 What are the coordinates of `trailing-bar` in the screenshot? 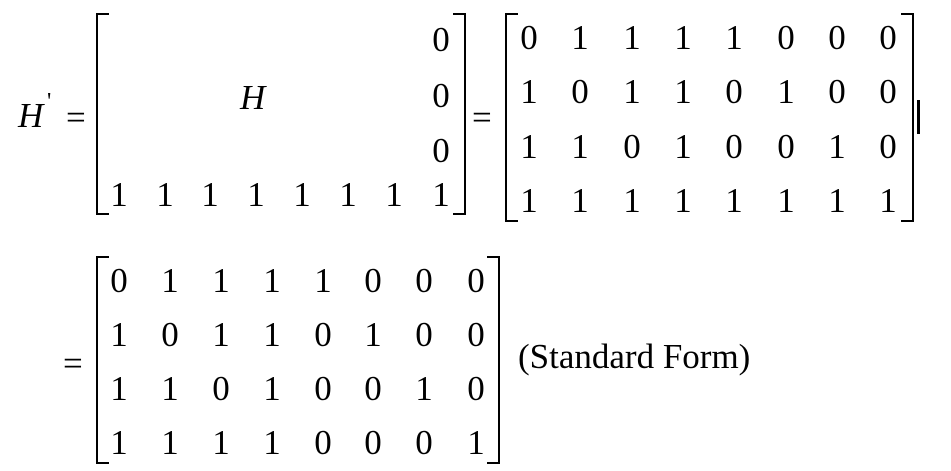 It's located at (918, 117).